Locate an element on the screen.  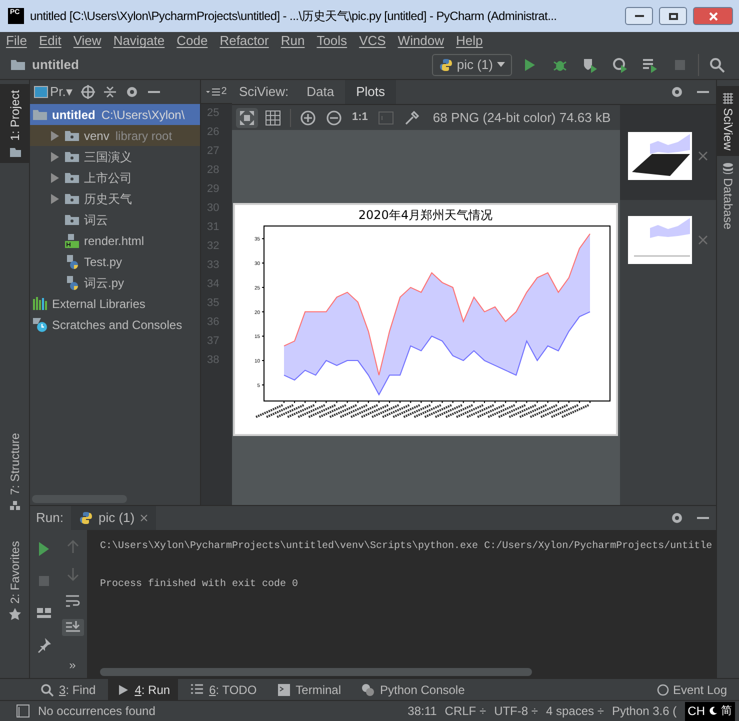
tree-item: Scratches and Consoles is located at coordinates (115, 324).